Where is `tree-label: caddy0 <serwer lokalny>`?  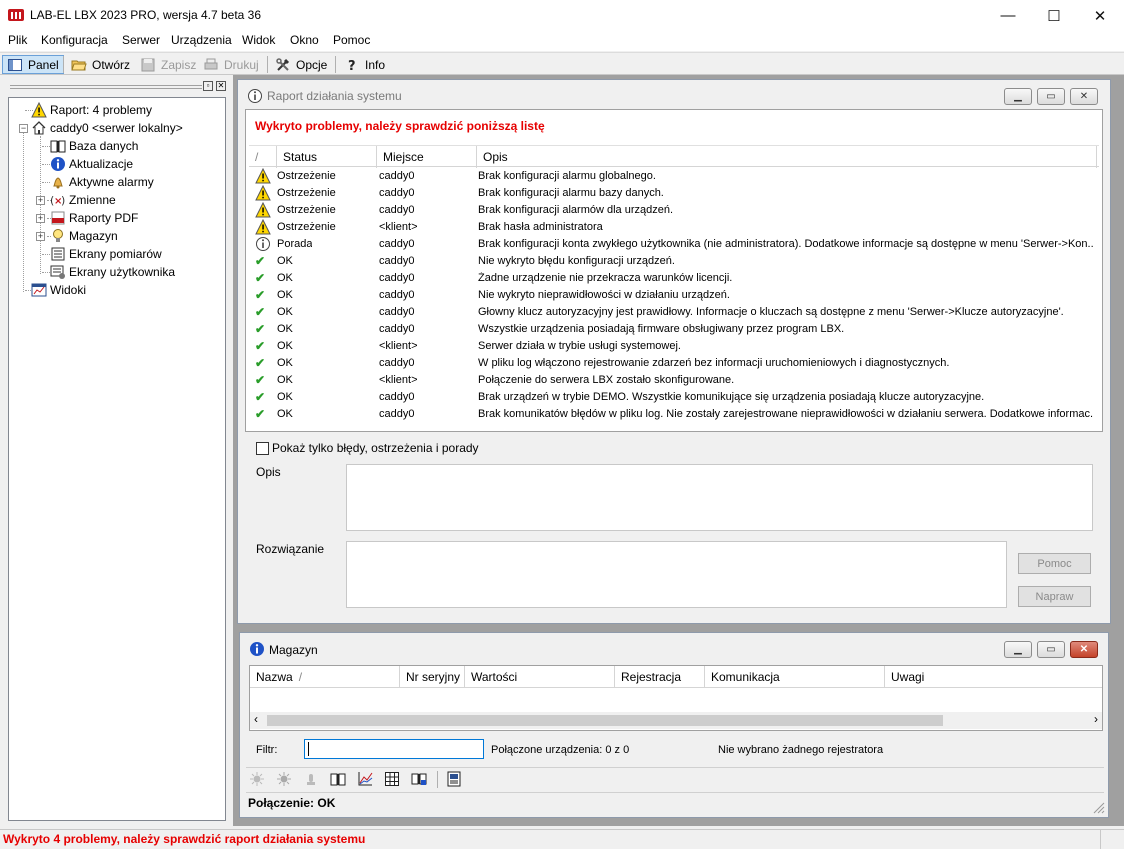
tree-label: caddy0 <serwer lokalny> is located at coordinates (116, 128).